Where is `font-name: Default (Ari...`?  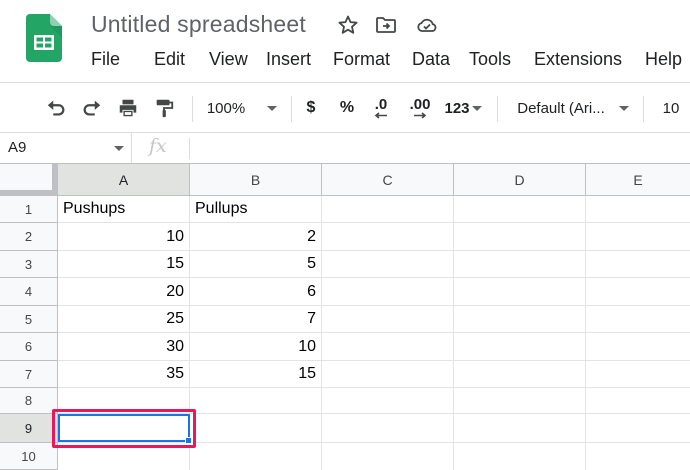
font-name: Default (Ari... is located at coordinates (561, 108).